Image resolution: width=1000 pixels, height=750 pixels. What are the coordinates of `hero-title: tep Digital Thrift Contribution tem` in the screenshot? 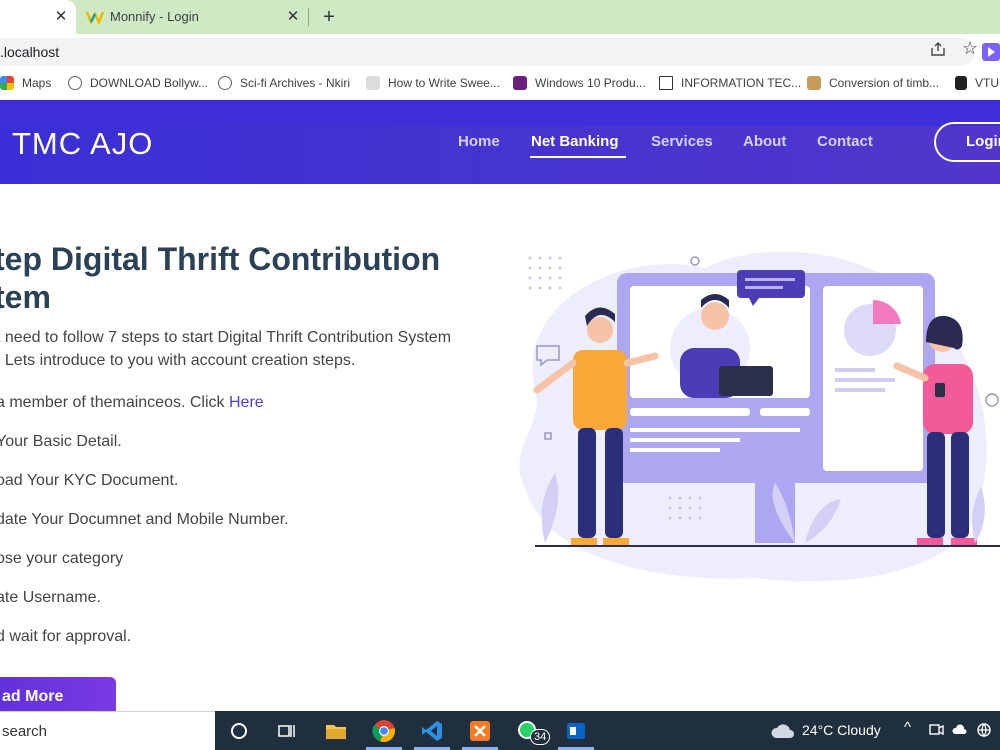 It's located at (247, 278).